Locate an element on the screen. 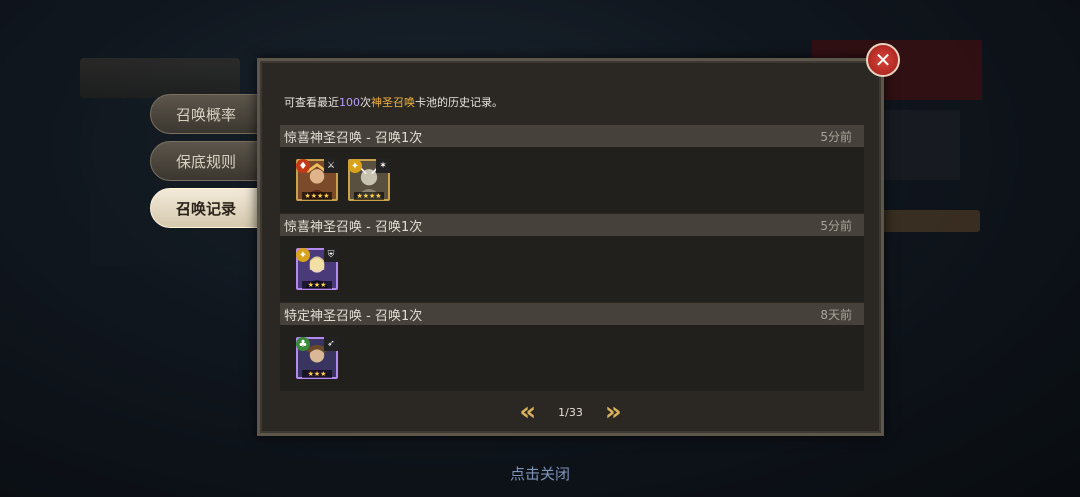  earth-element-icon: ♣ is located at coordinates (303, 344).